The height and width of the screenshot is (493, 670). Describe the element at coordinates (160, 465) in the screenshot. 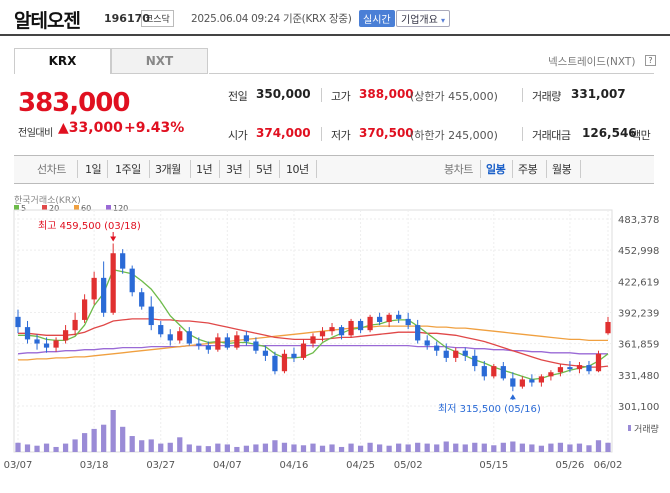

I see `x-tick-label: 03/27` at that location.